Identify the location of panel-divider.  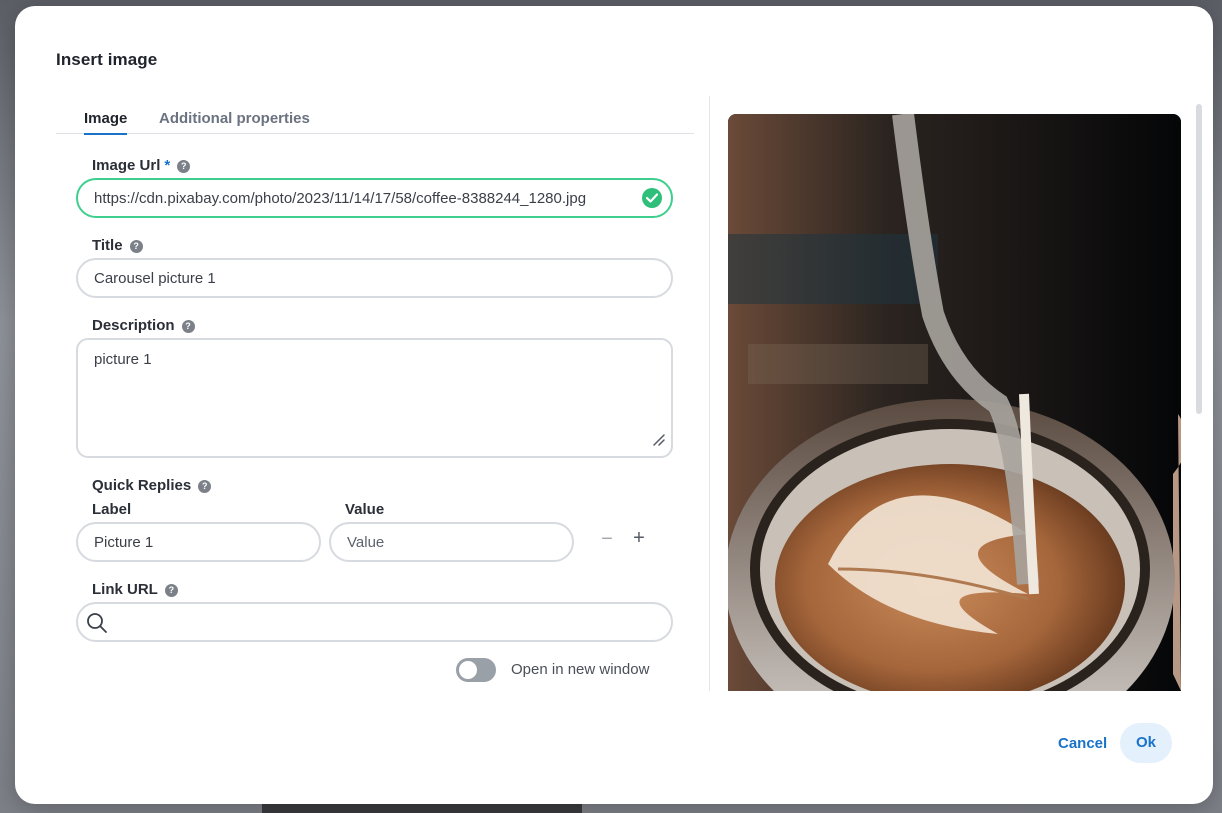
(709, 393).